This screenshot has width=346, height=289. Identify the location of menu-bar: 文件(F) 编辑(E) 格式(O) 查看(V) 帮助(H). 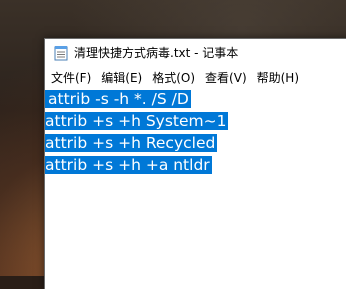
(195, 77).